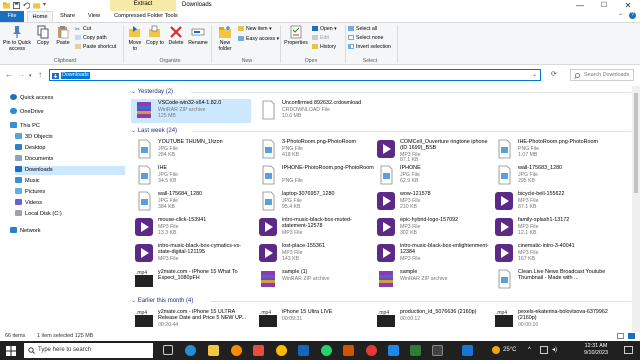  I want to click on nav-pictures: Pictures, so click(67, 192).